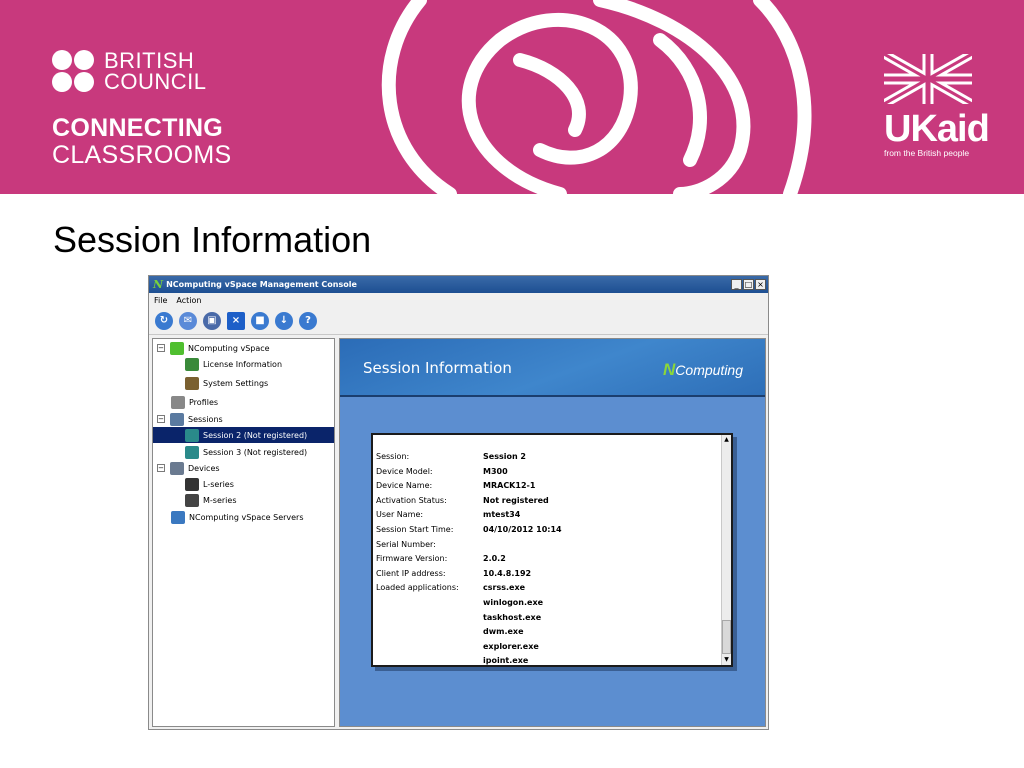  I want to click on info-value: explorer.exe, so click(511, 646).